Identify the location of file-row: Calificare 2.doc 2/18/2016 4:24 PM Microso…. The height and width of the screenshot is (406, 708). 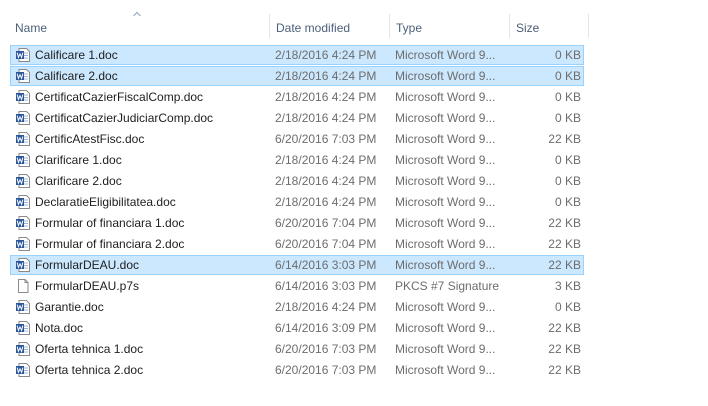
(297, 76).